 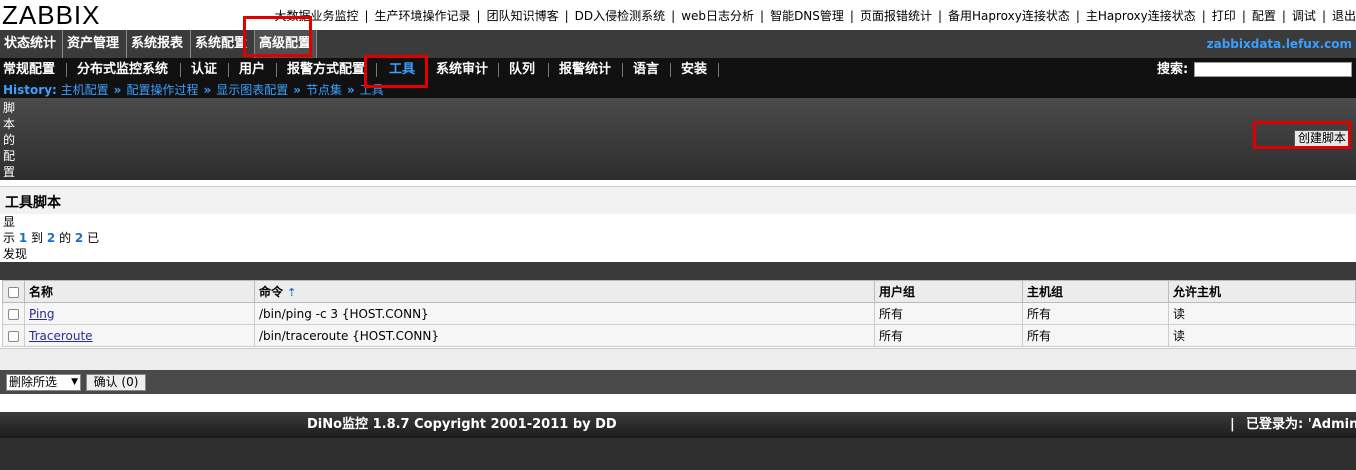 What do you see at coordinates (462, 70) in the screenshot?
I see `submenu-audit: 系统审计` at bounding box center [462, 70].